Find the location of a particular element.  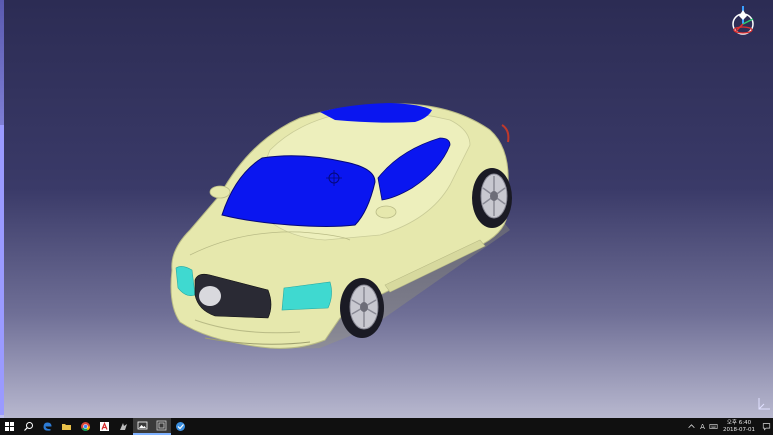

ime-indicator: A is located at coordinates (702, 426).